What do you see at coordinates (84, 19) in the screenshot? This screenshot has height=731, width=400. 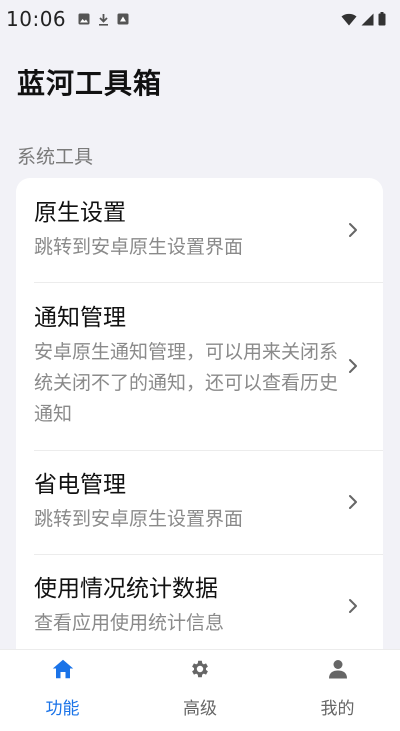 I see `image-icon` at bounding box center [84, 19].